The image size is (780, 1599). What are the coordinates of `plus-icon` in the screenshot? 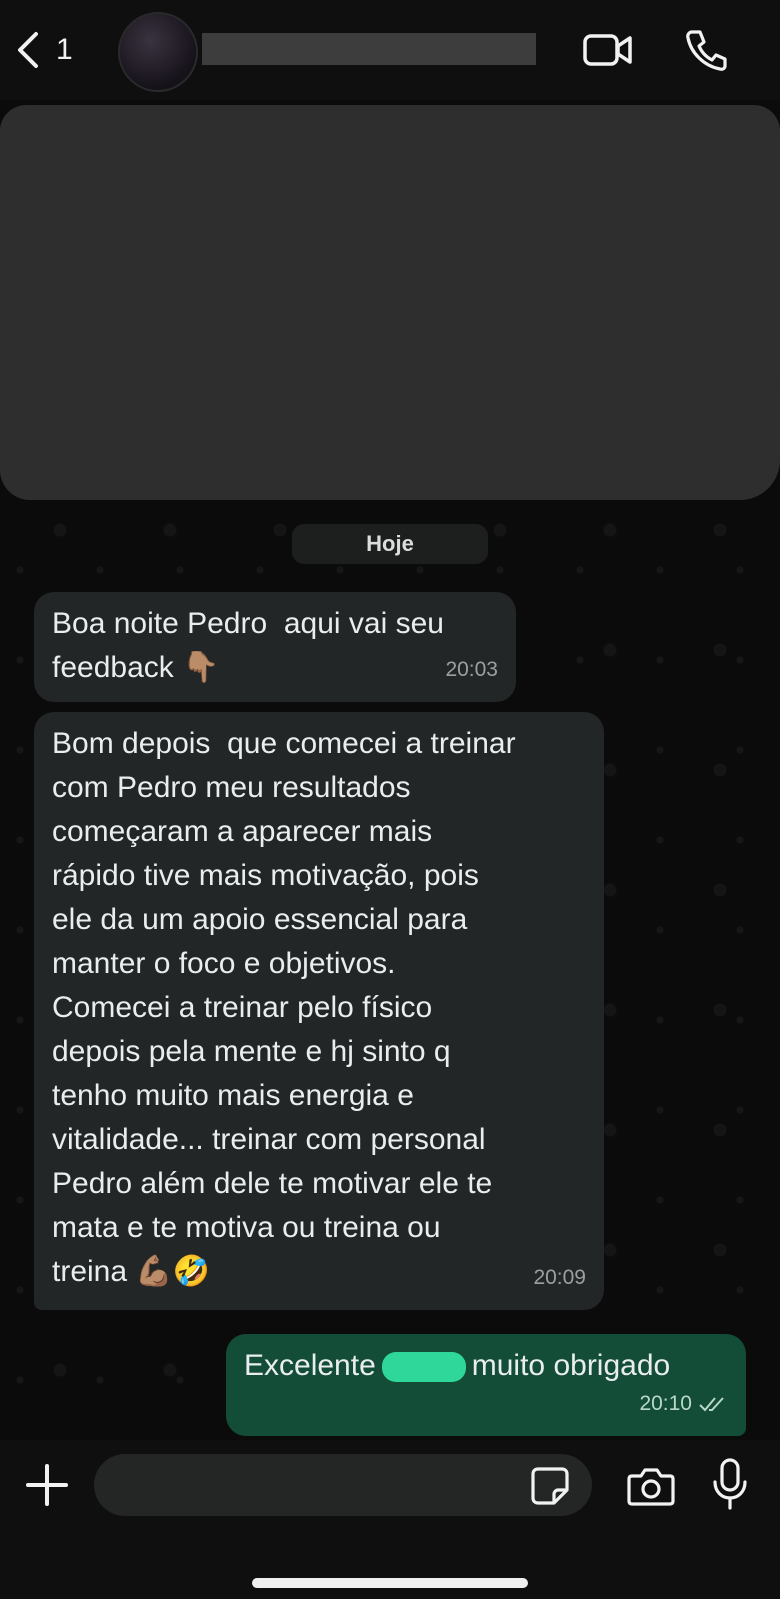 It's located at (47, 1485).